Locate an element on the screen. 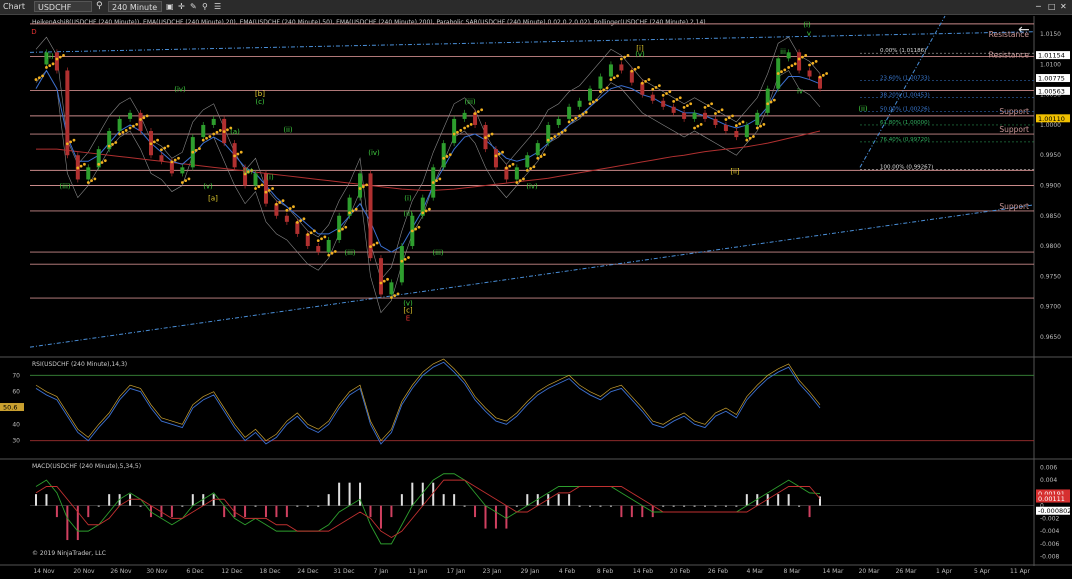 Image resolution: width=1072 pixels, height=579 pixels. x-date-label: 12 Dec is located at coordinates (231, 571).